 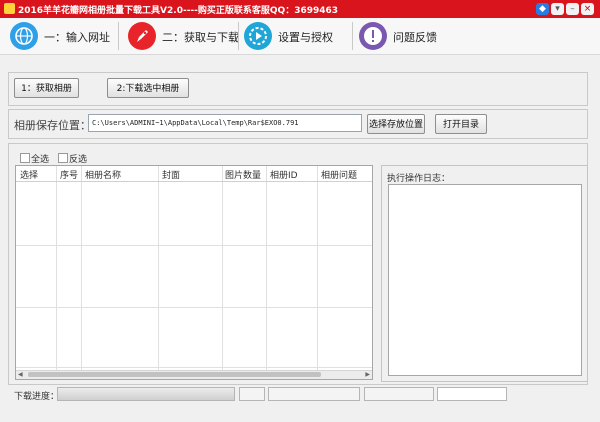 What do you see at coordinates (148, 88) in the screenshot?
I see `download-selected-button: 2:下载选中相册` at bounding box center [148, 88].